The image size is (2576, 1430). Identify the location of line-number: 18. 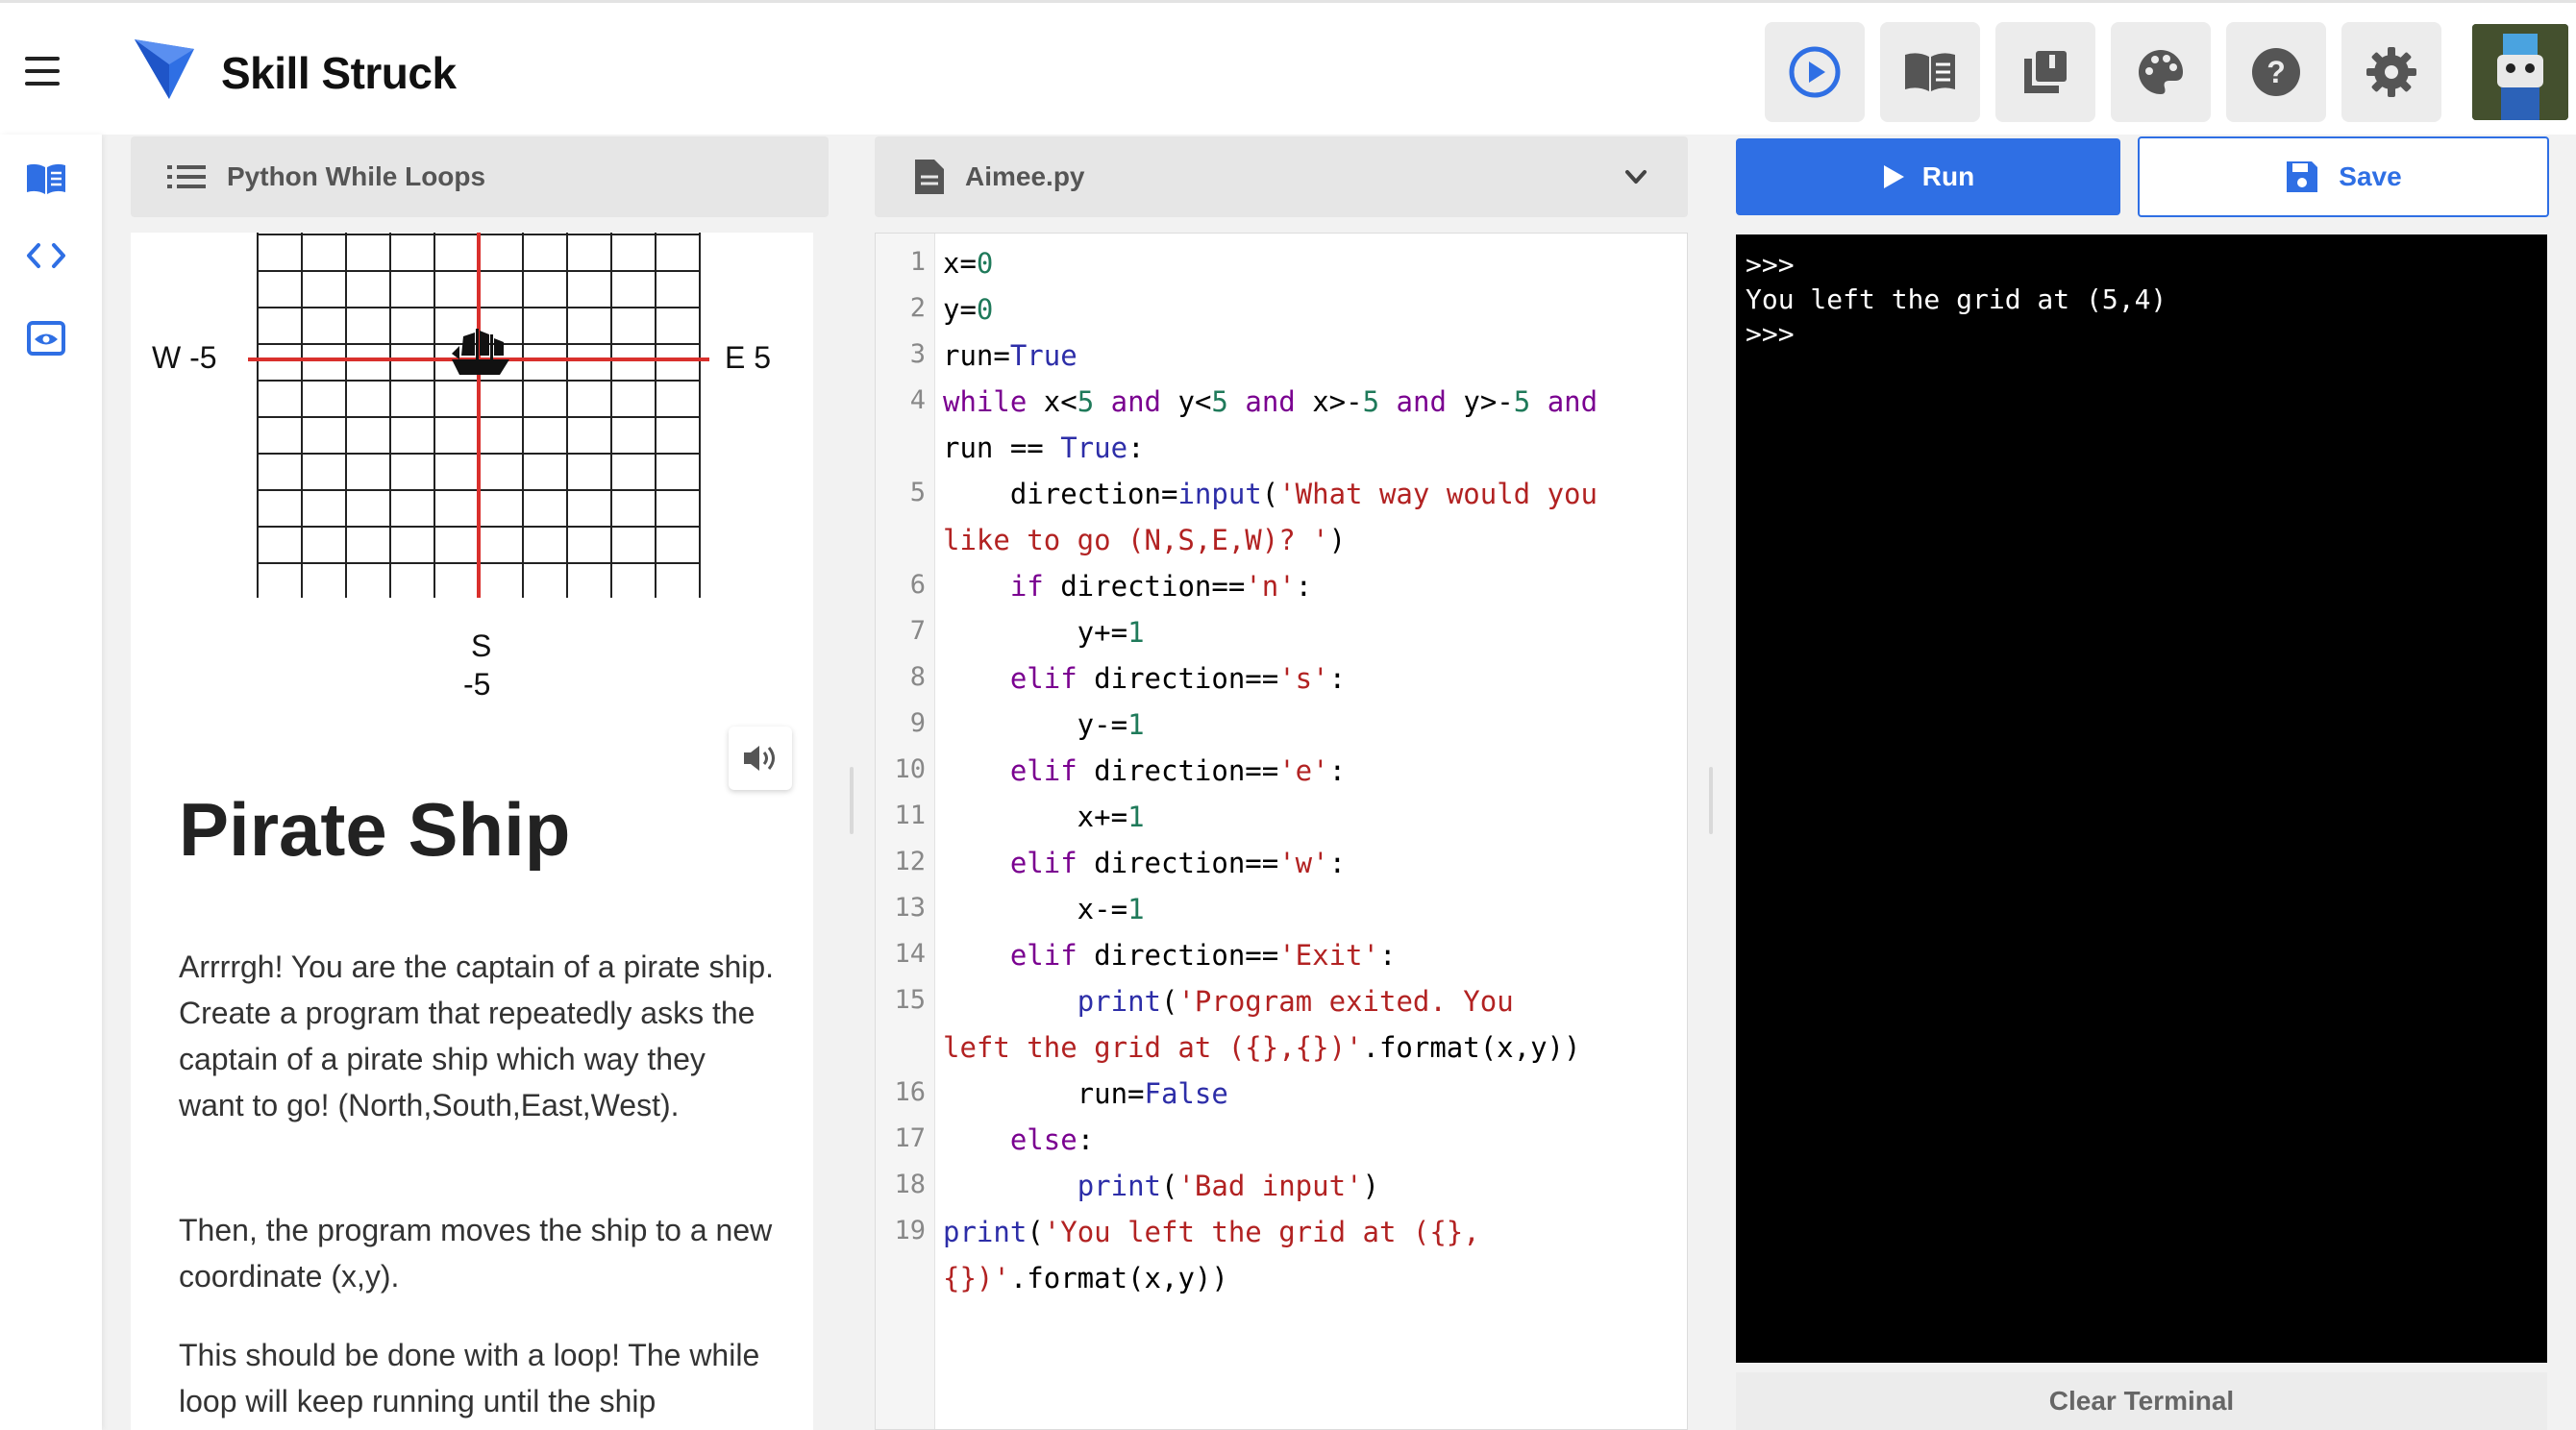
(910, 1184).